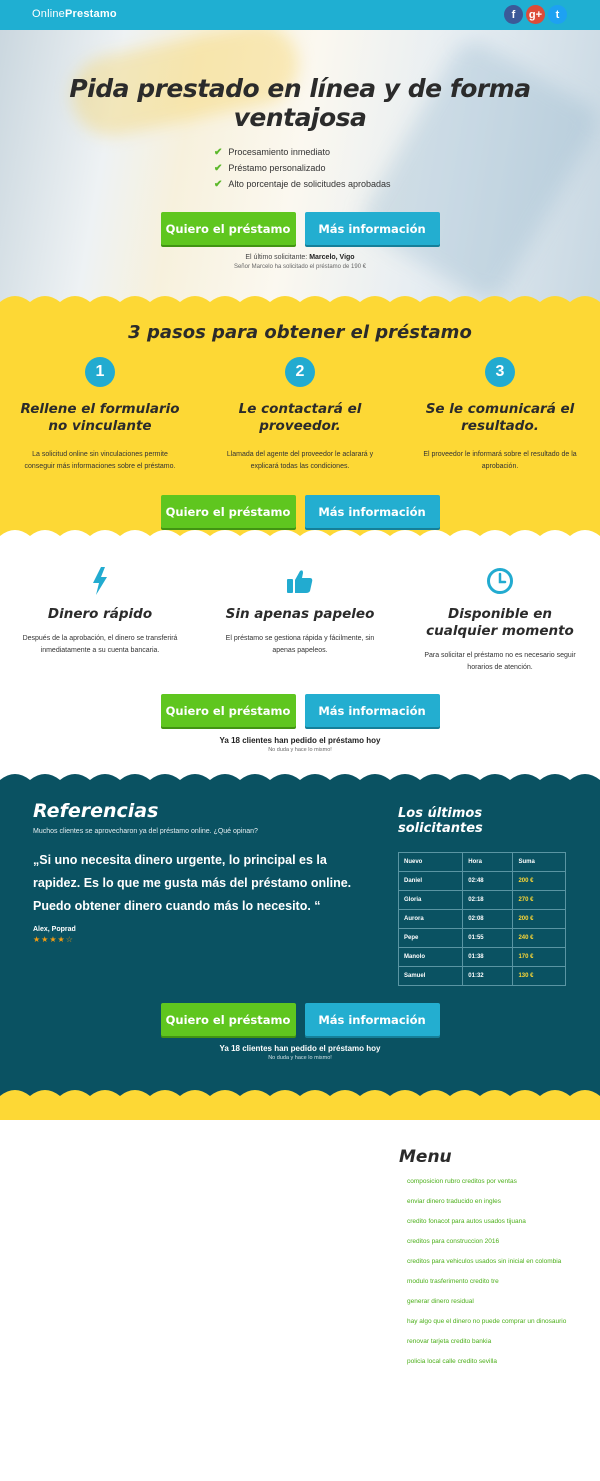 Image resolution: width=600 pixels, height=1481 pixels. I want to click on menu-link: generar dinero residual, so click(487, 1301).